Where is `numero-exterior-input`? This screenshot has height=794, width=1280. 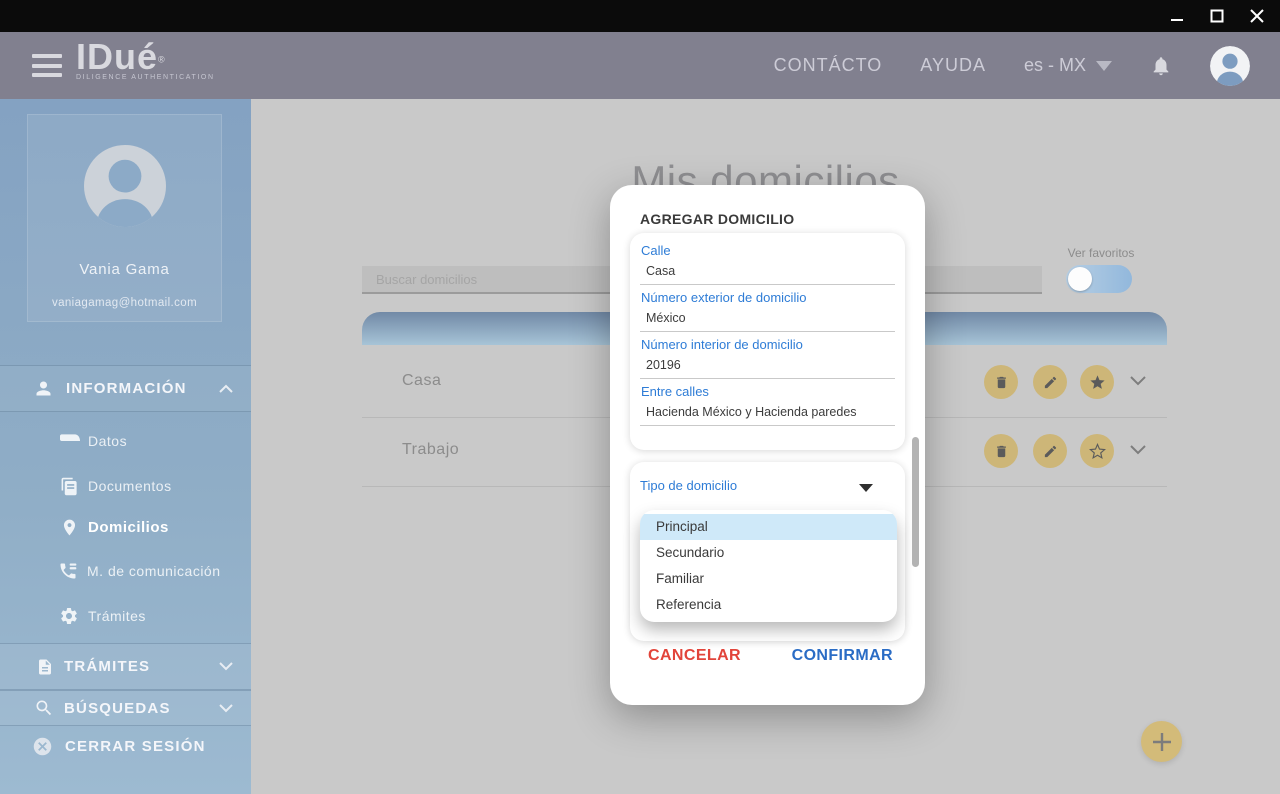
numero-exterior-input is located at coordinates (767, 320).